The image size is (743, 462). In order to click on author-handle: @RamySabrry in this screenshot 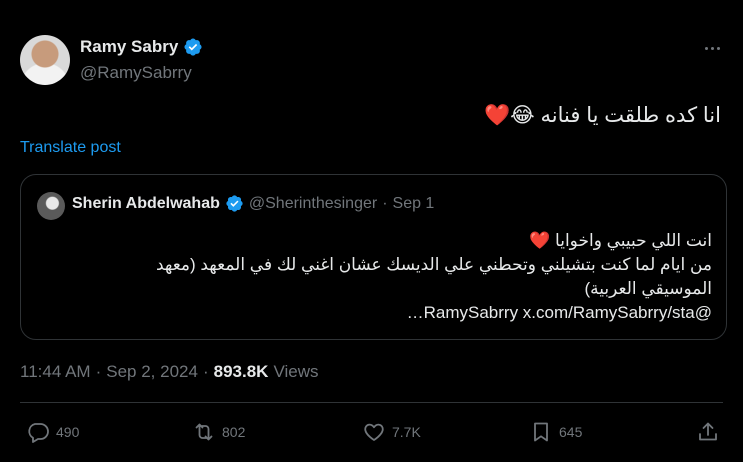, I will do `click(136, 73)`.